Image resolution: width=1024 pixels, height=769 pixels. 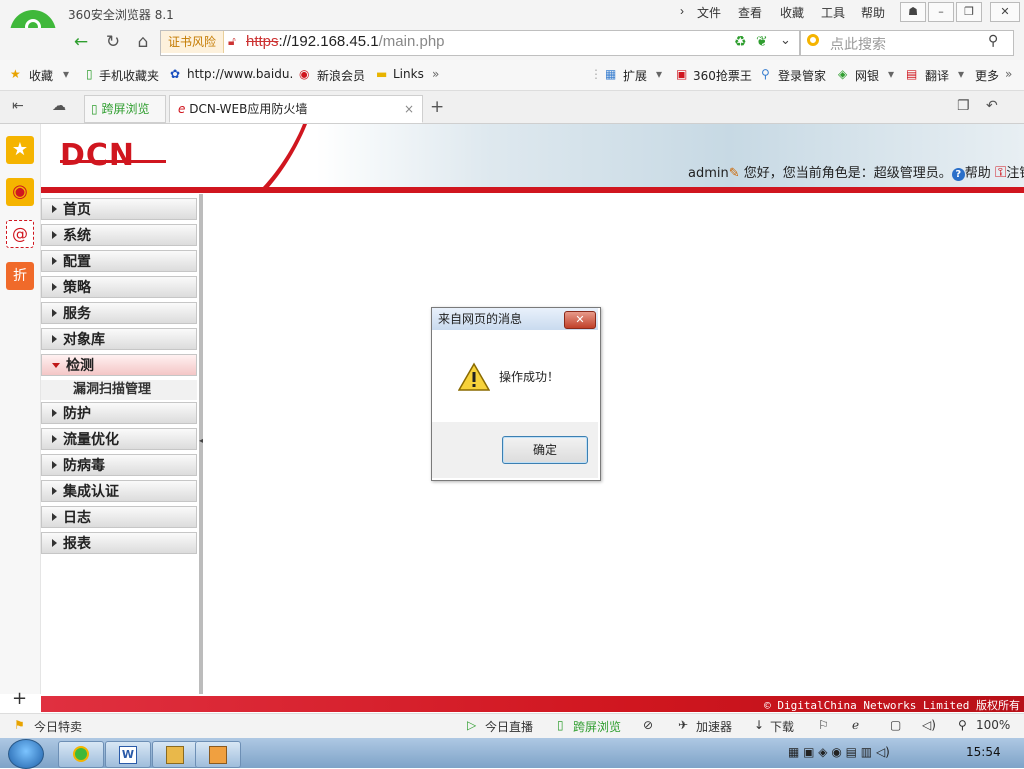 What do you see at coordinates (833, 12) in the screenshot?
I see `menu-tools: 工具` at bounding box center [833, 12].